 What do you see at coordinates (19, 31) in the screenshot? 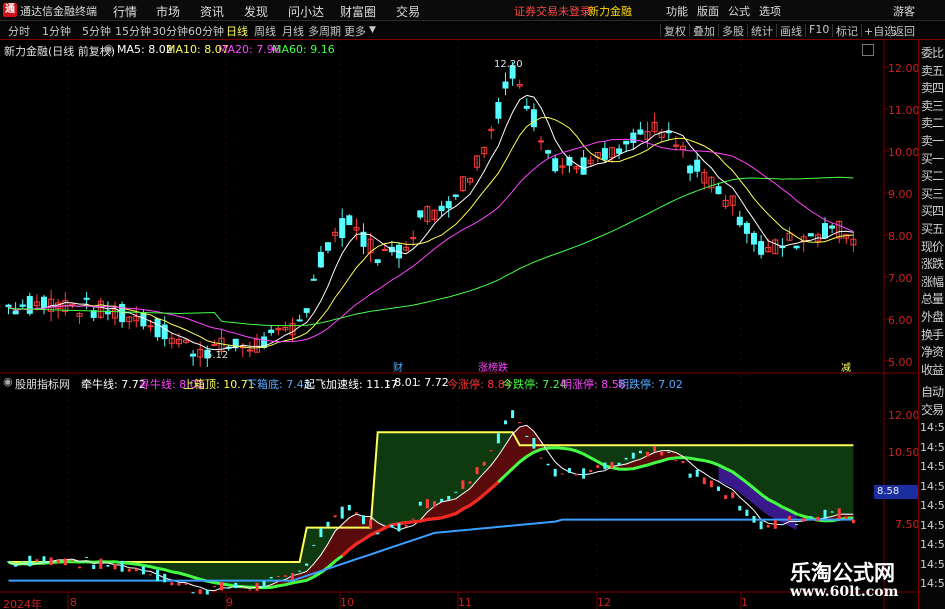
I see `period-timeshare: 分时` at bounding box center [19, 31].